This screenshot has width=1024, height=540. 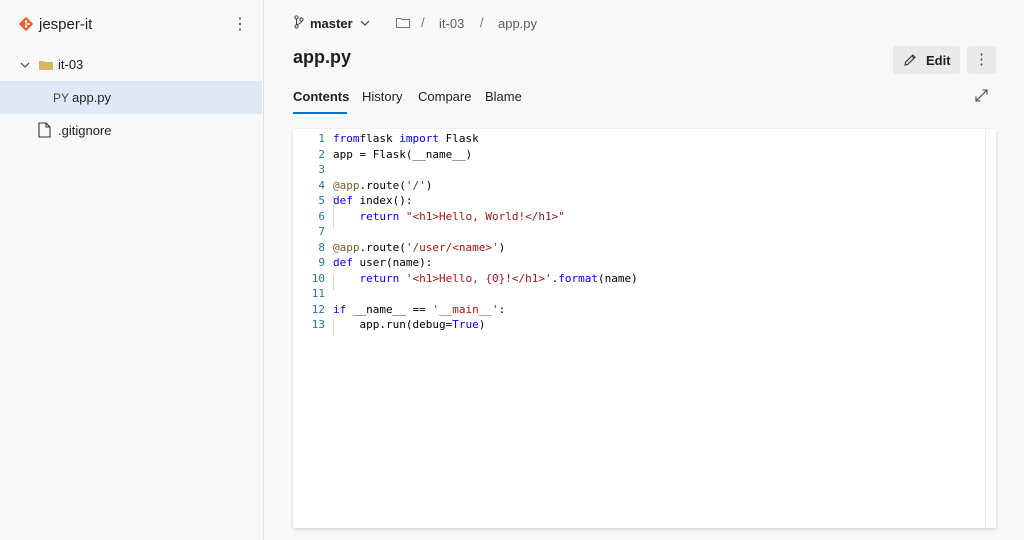 What do you see at coordinates (321, 262) in the screenshot?
I see `line-number: 9` at bounding box center [321, 262].